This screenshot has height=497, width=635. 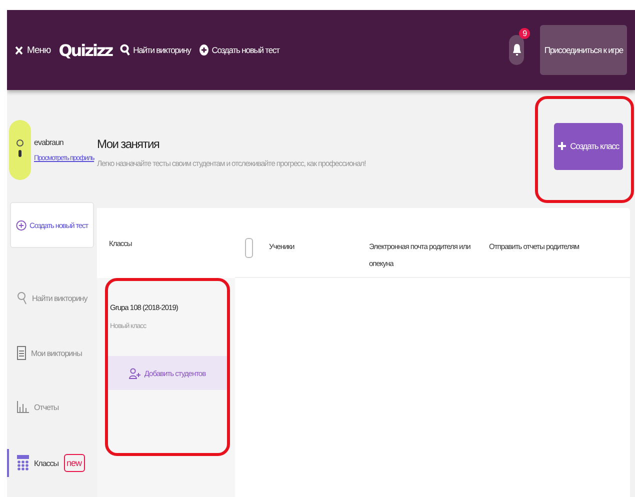 I want to click on add-person-icon, so click(x=135, y=373).